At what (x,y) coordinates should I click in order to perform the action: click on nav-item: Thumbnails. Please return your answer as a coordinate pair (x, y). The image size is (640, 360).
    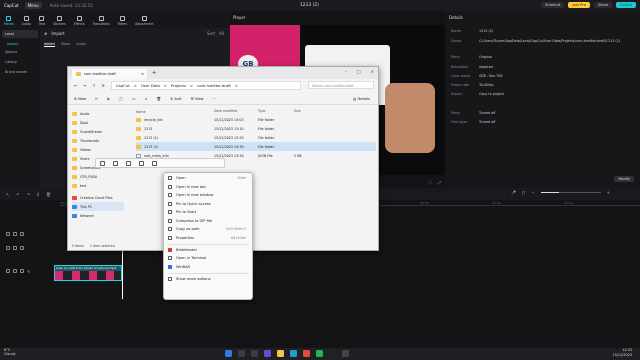
    Looking at the image, I should click on (98, 140).